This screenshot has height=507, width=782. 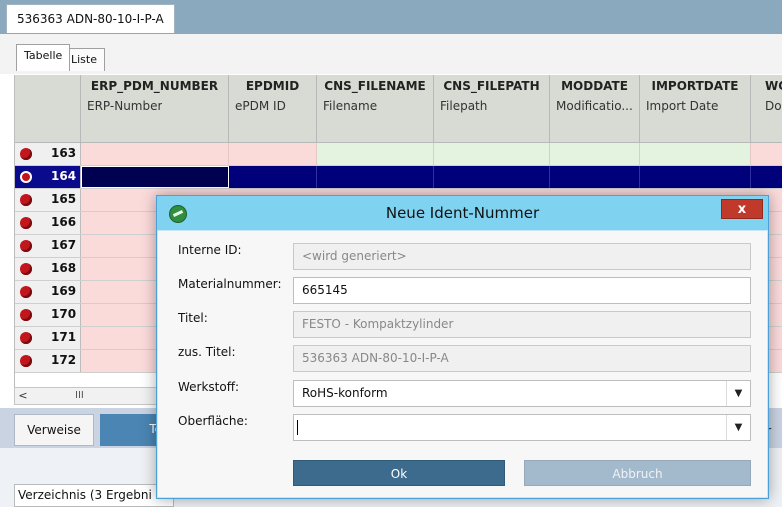 What do you see at coordinates (773, 86) in the screenshot?
I see `column-name: WO` at bounding box center [773, 86].